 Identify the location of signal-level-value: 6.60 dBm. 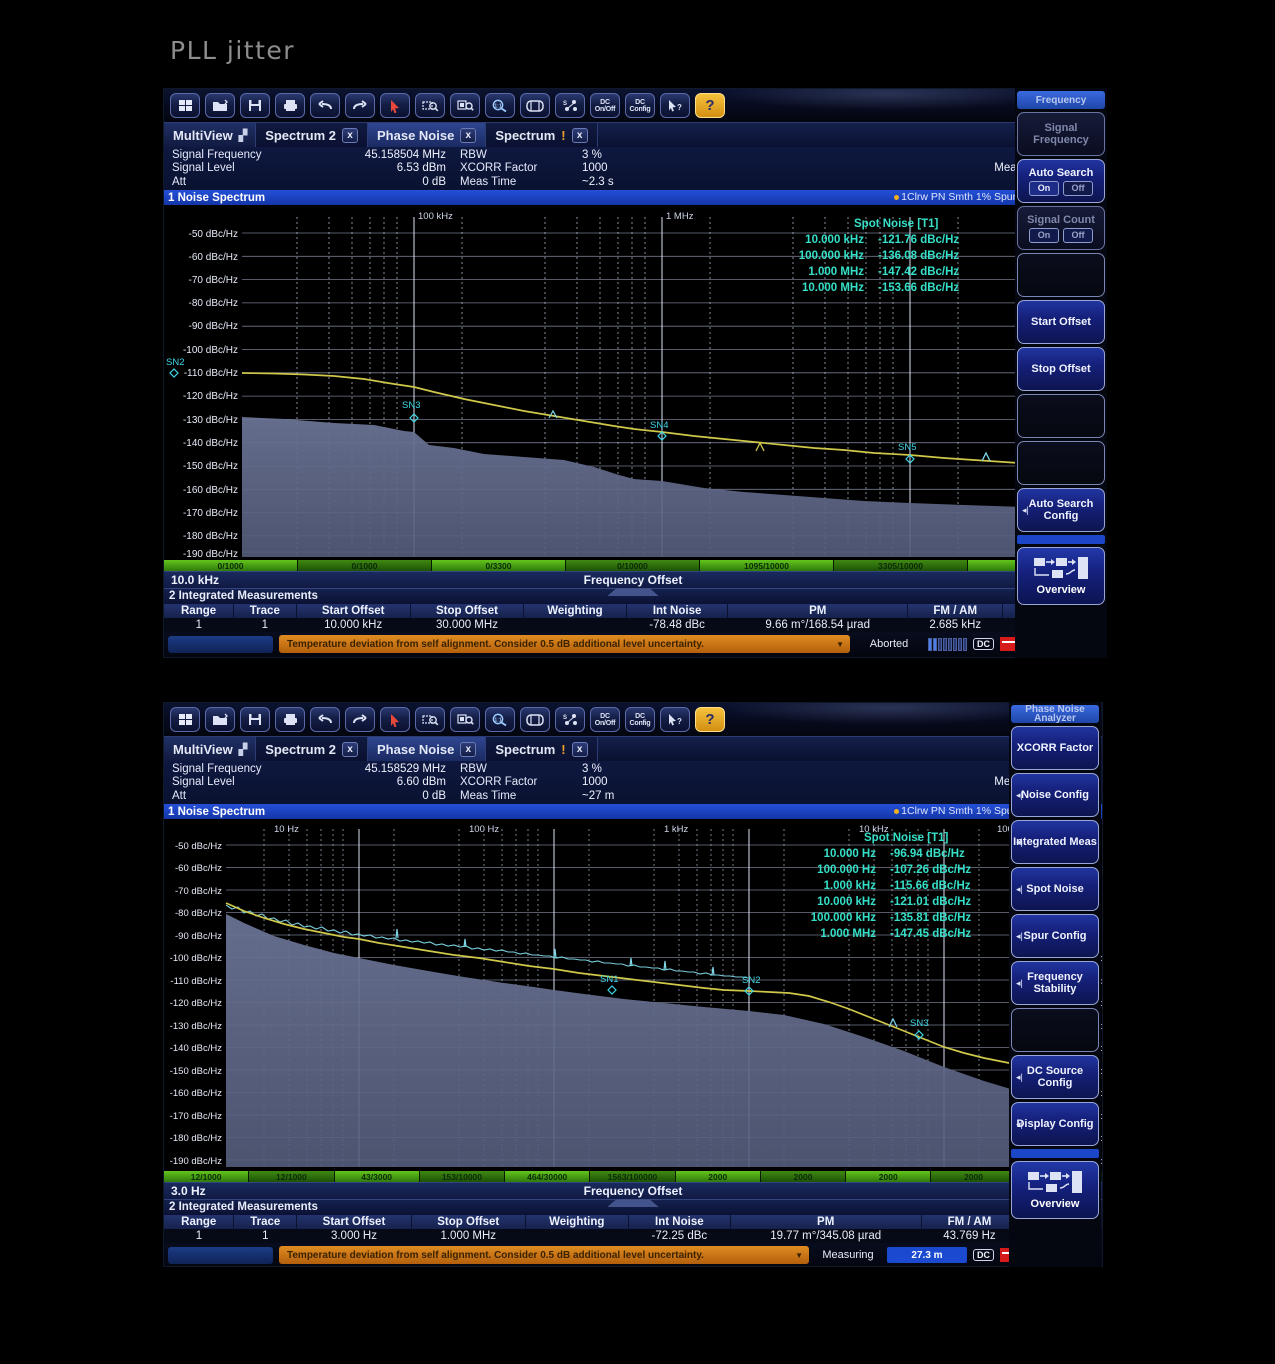
(421, 782).